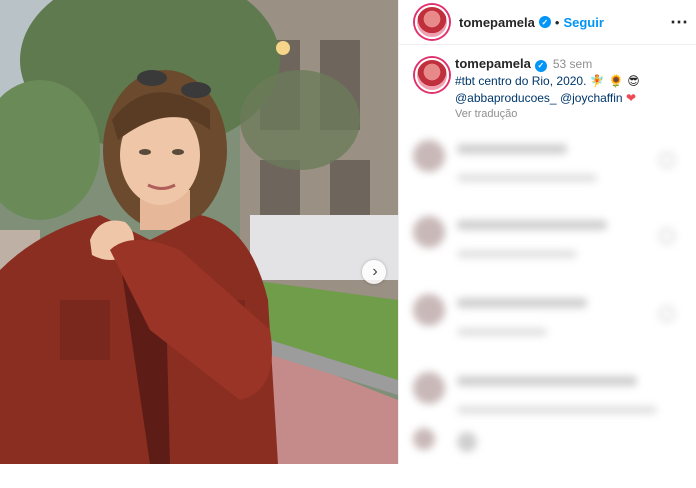 This screenshot has width=696, height=488. I want to click on heart-icon: ❤, so click(631, 97).